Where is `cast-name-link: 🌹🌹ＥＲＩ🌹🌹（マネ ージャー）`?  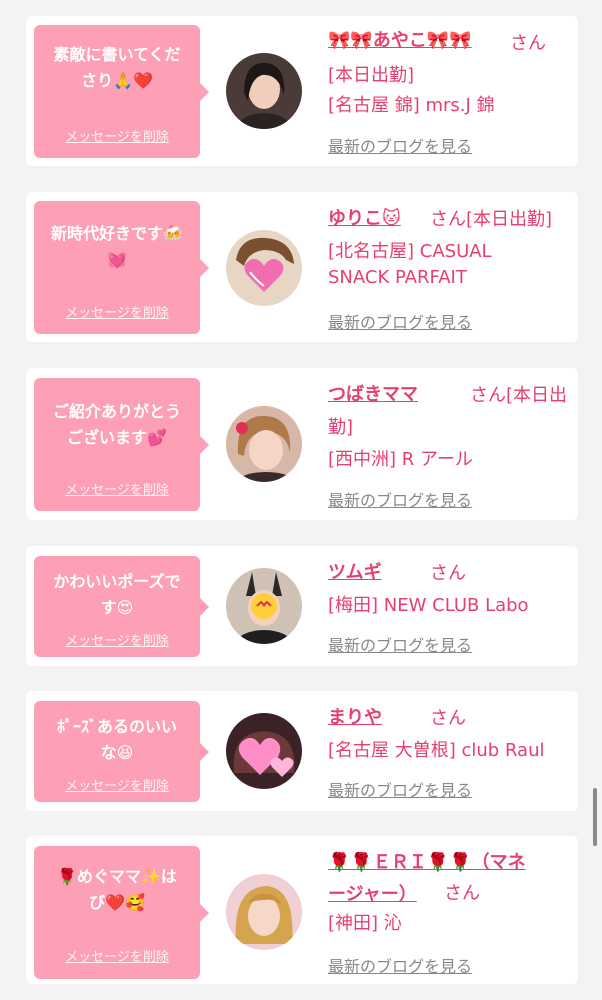 cast-name-link: 🌹🌹ＥＲＩ🌹🌹（マネ ージャー） is located at coordinates (427, 877).